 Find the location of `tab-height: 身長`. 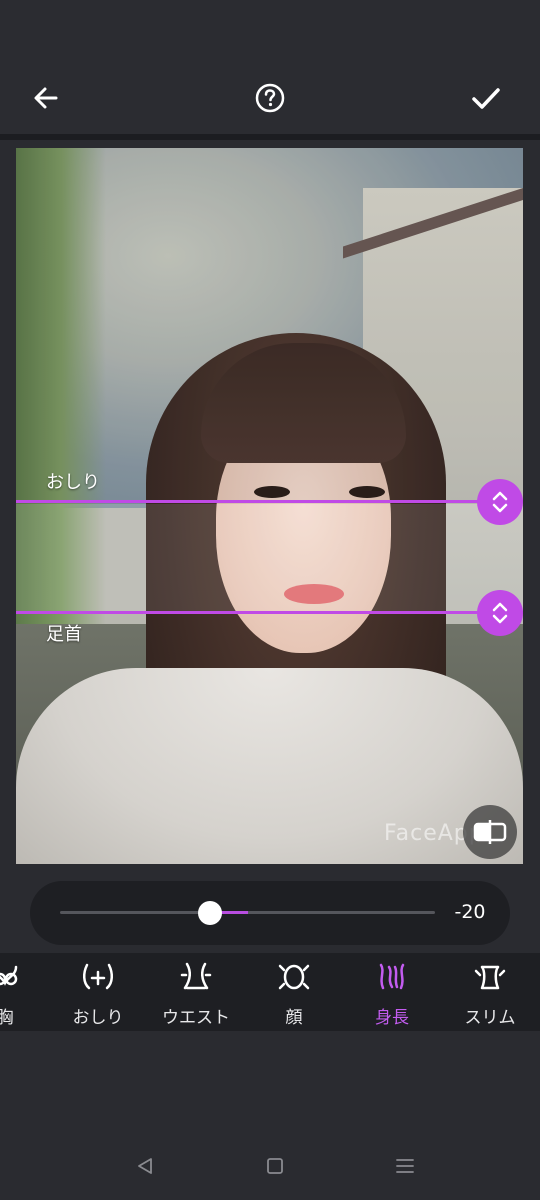

tab-height: 身長 is located at coordinates (392, 992).